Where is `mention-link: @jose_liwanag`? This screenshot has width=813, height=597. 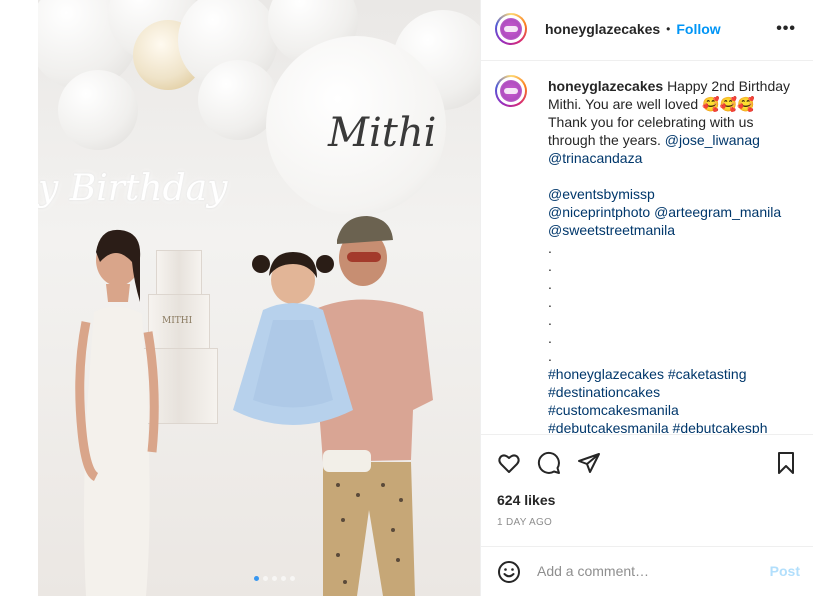 mention-link: @jose_liwanag is located at coordinates (712, 140).